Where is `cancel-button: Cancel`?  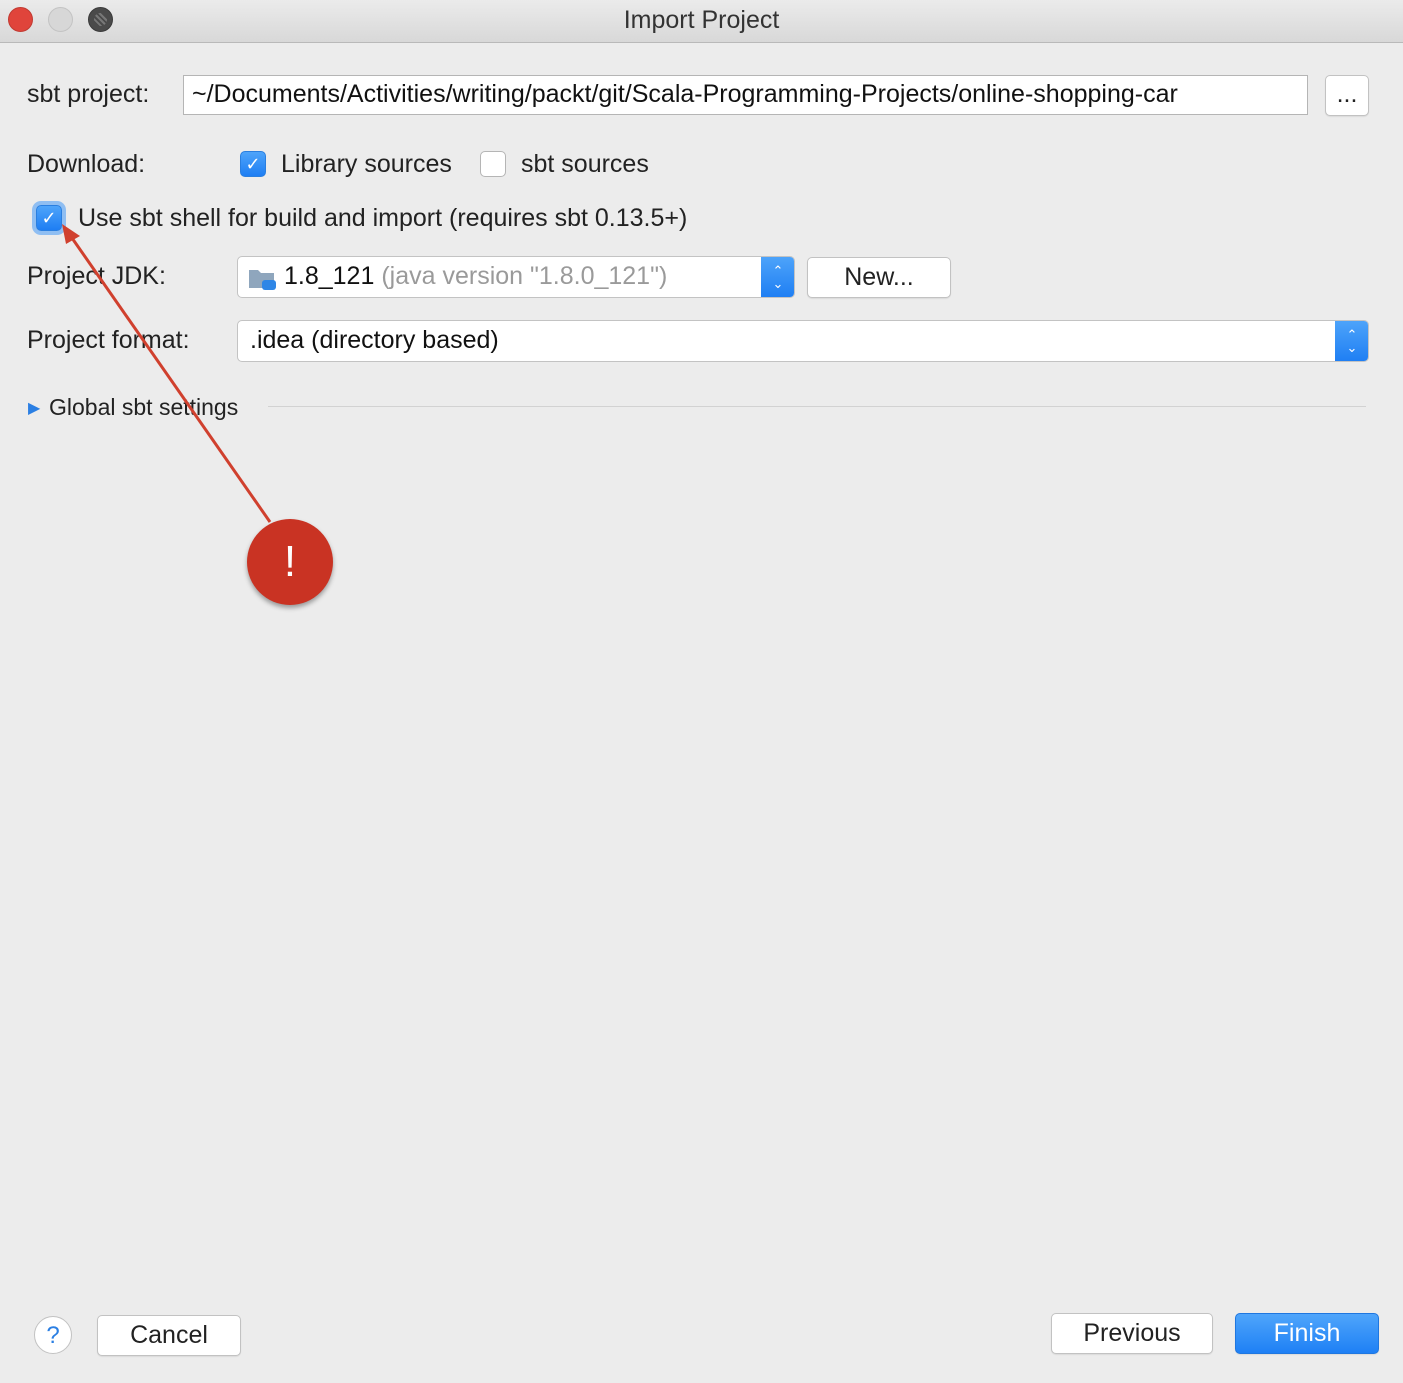
cancel-button: Cancel is located at coordinates (169, 1335).